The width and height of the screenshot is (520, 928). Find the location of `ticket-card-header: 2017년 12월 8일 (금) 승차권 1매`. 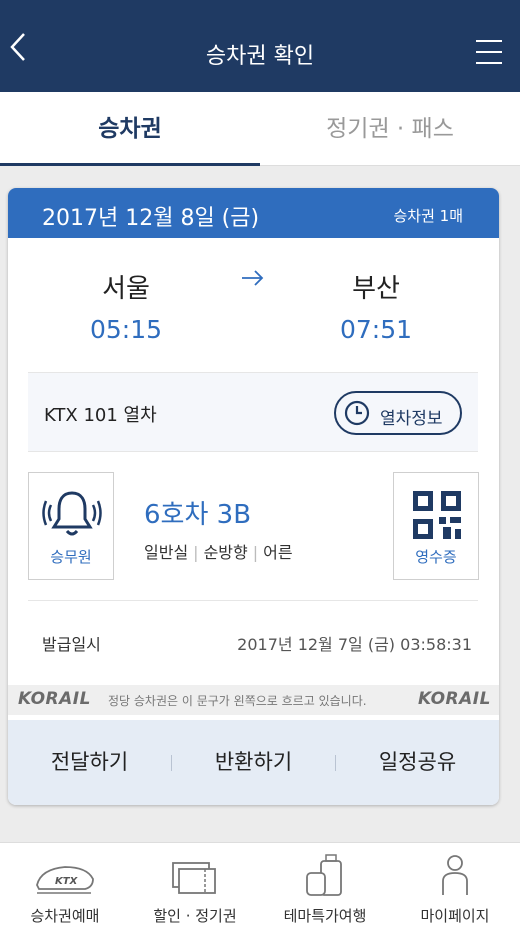

ticket-card-header: 2017년 12월 8일 (금) 승차권 1매 is located at coordinates (253, 213).